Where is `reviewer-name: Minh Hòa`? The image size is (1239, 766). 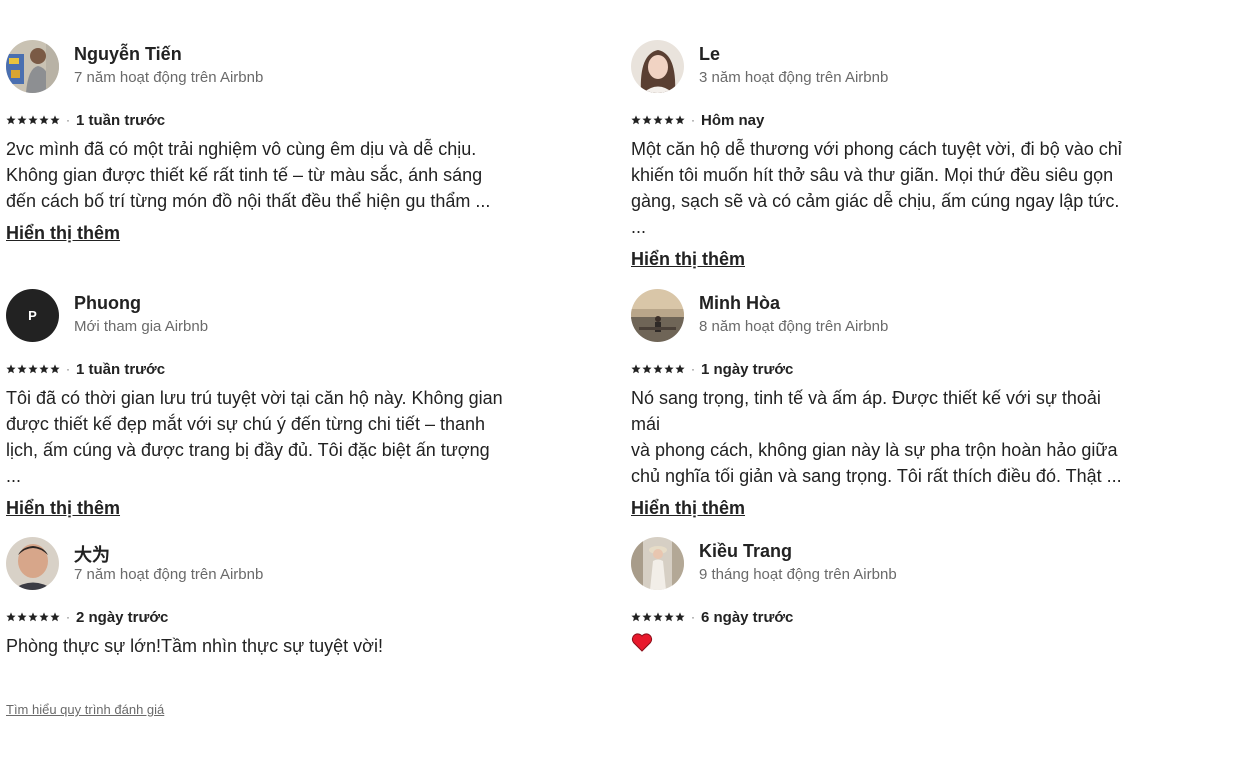 reviewer-name: Minh Hòa is located at coordinates (739, 303).